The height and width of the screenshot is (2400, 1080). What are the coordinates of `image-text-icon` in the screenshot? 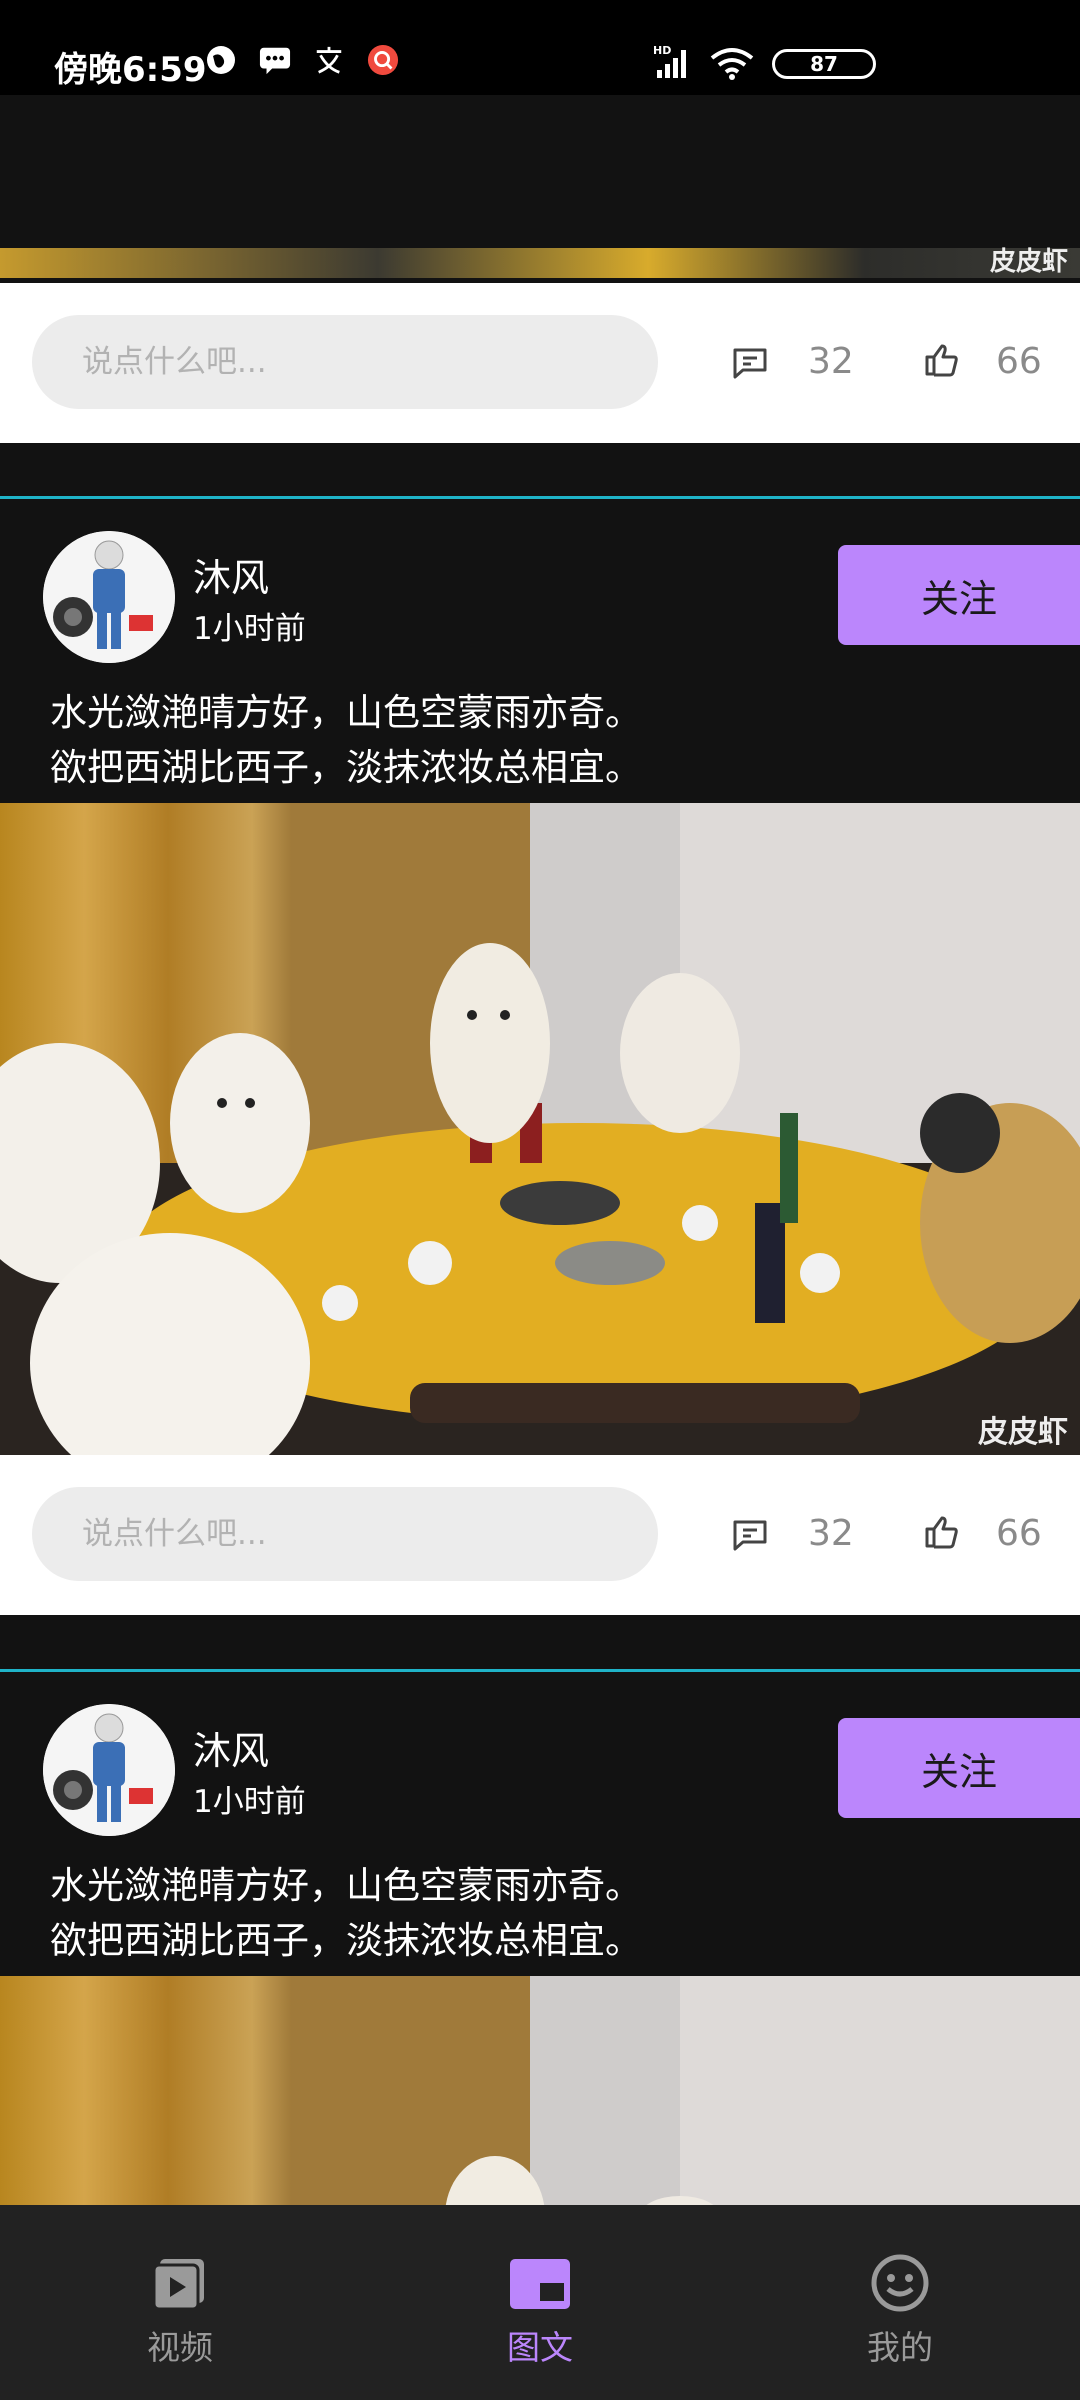 It's located at (540, 2284).